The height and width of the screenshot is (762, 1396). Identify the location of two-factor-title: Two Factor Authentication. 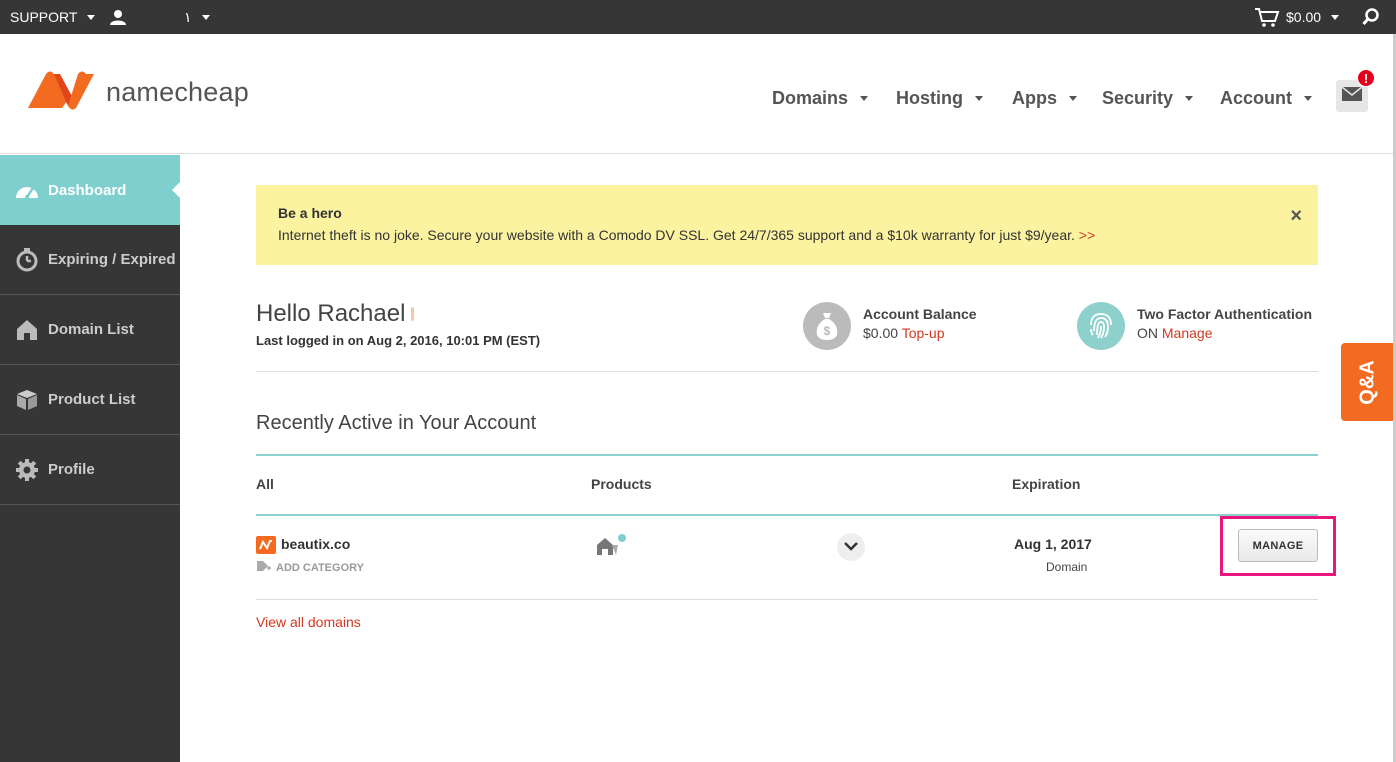
(1224, 314).